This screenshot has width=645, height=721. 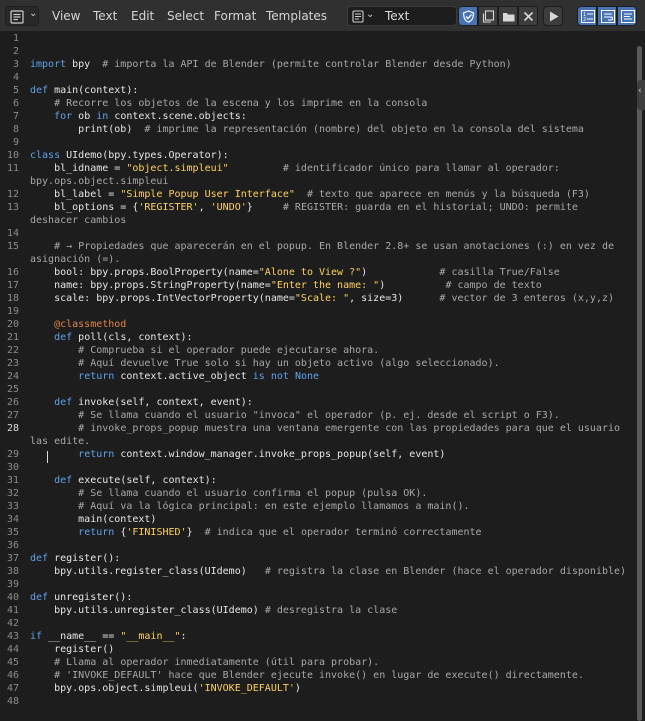 What do you see at coordinates (12, 623) in the screenshot?
I see `code-line: 42` at bounding box center [12, 623].